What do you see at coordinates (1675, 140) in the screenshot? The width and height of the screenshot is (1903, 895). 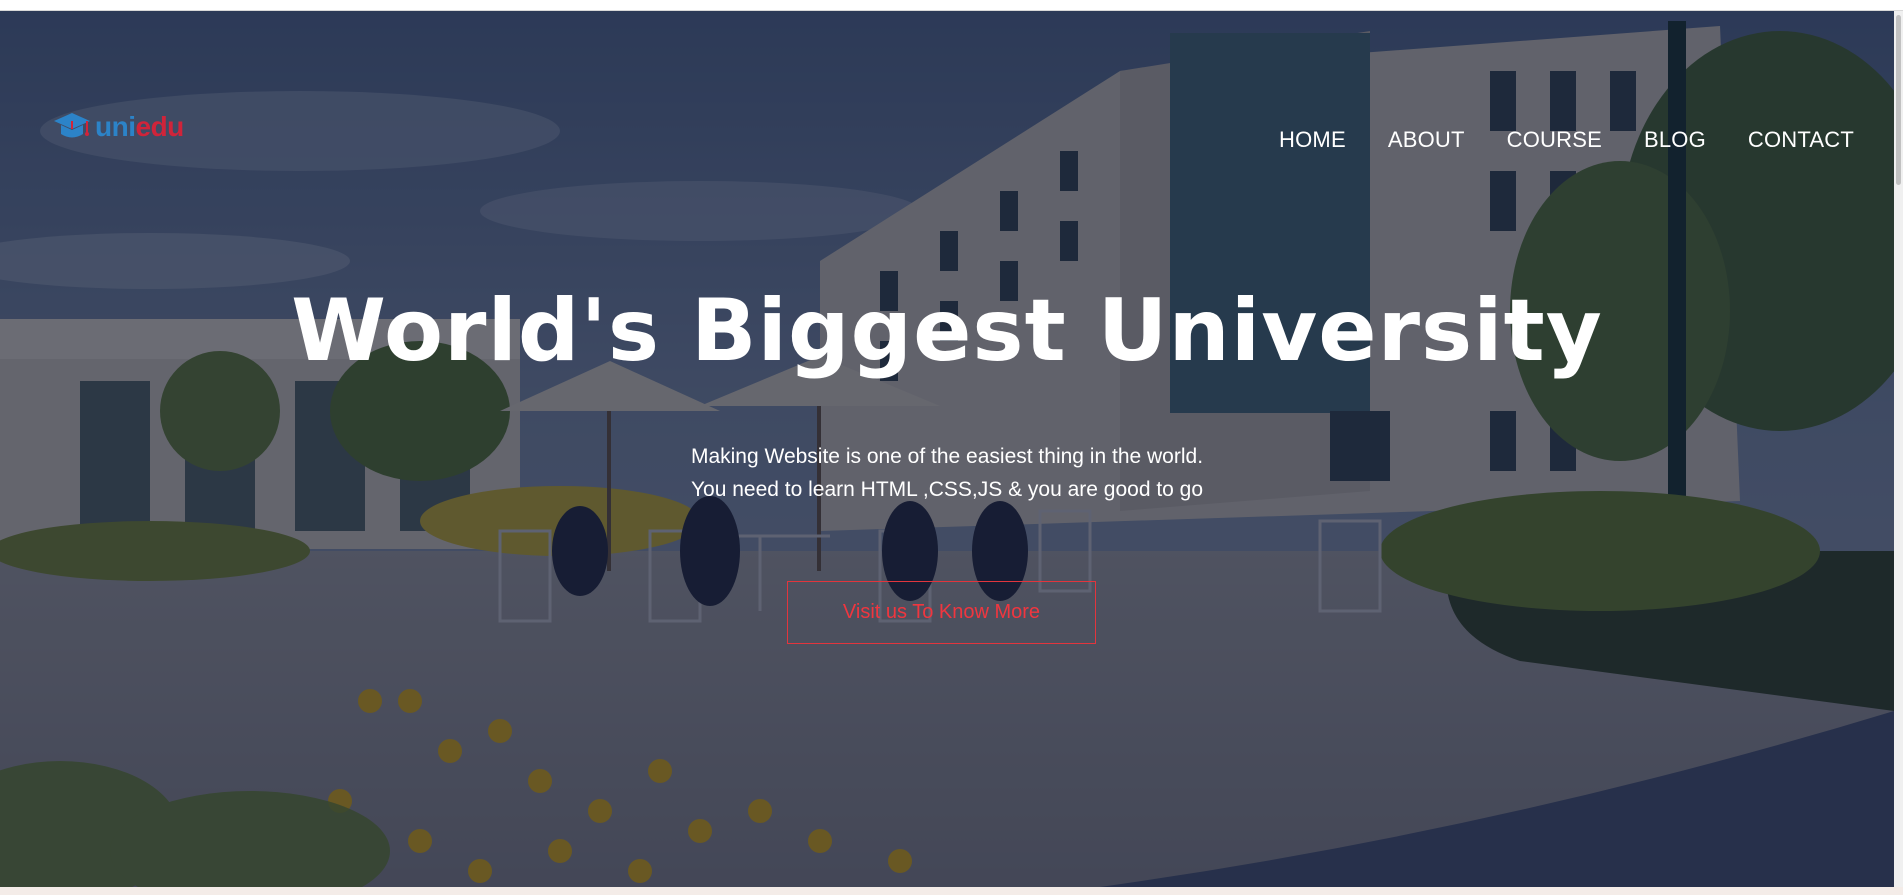 I see `nav-blog-link: BLOG` at bounding box center [1675, 140].